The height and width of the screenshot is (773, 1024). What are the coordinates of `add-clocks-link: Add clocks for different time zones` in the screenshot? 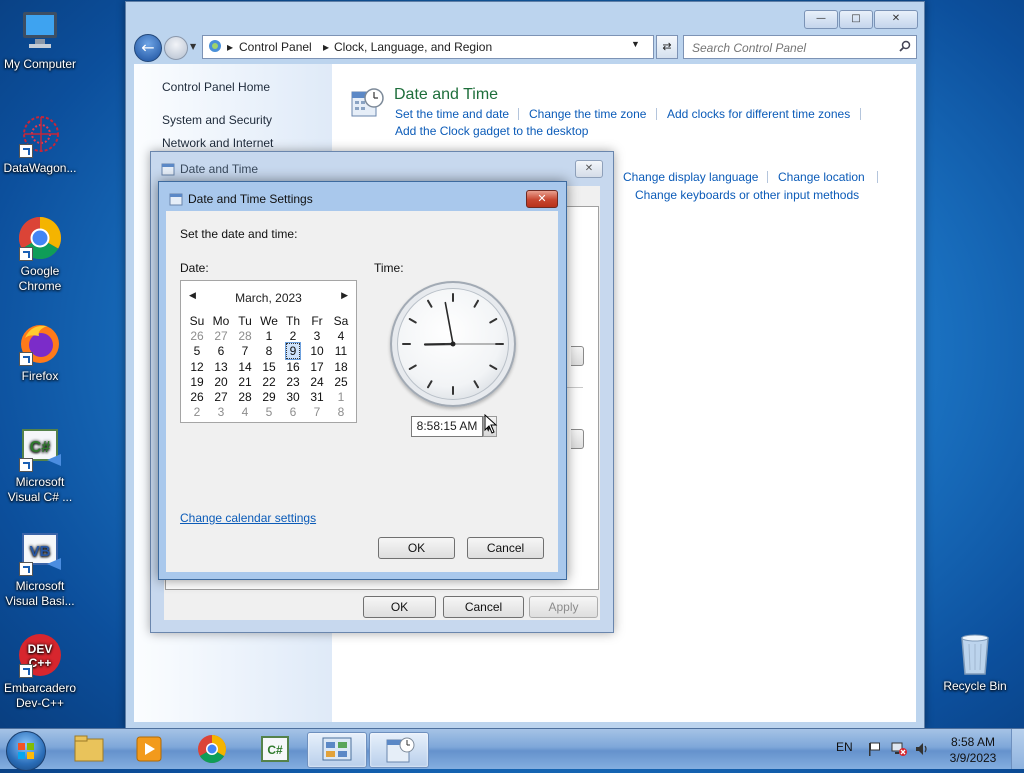 It's located at (758, 114).